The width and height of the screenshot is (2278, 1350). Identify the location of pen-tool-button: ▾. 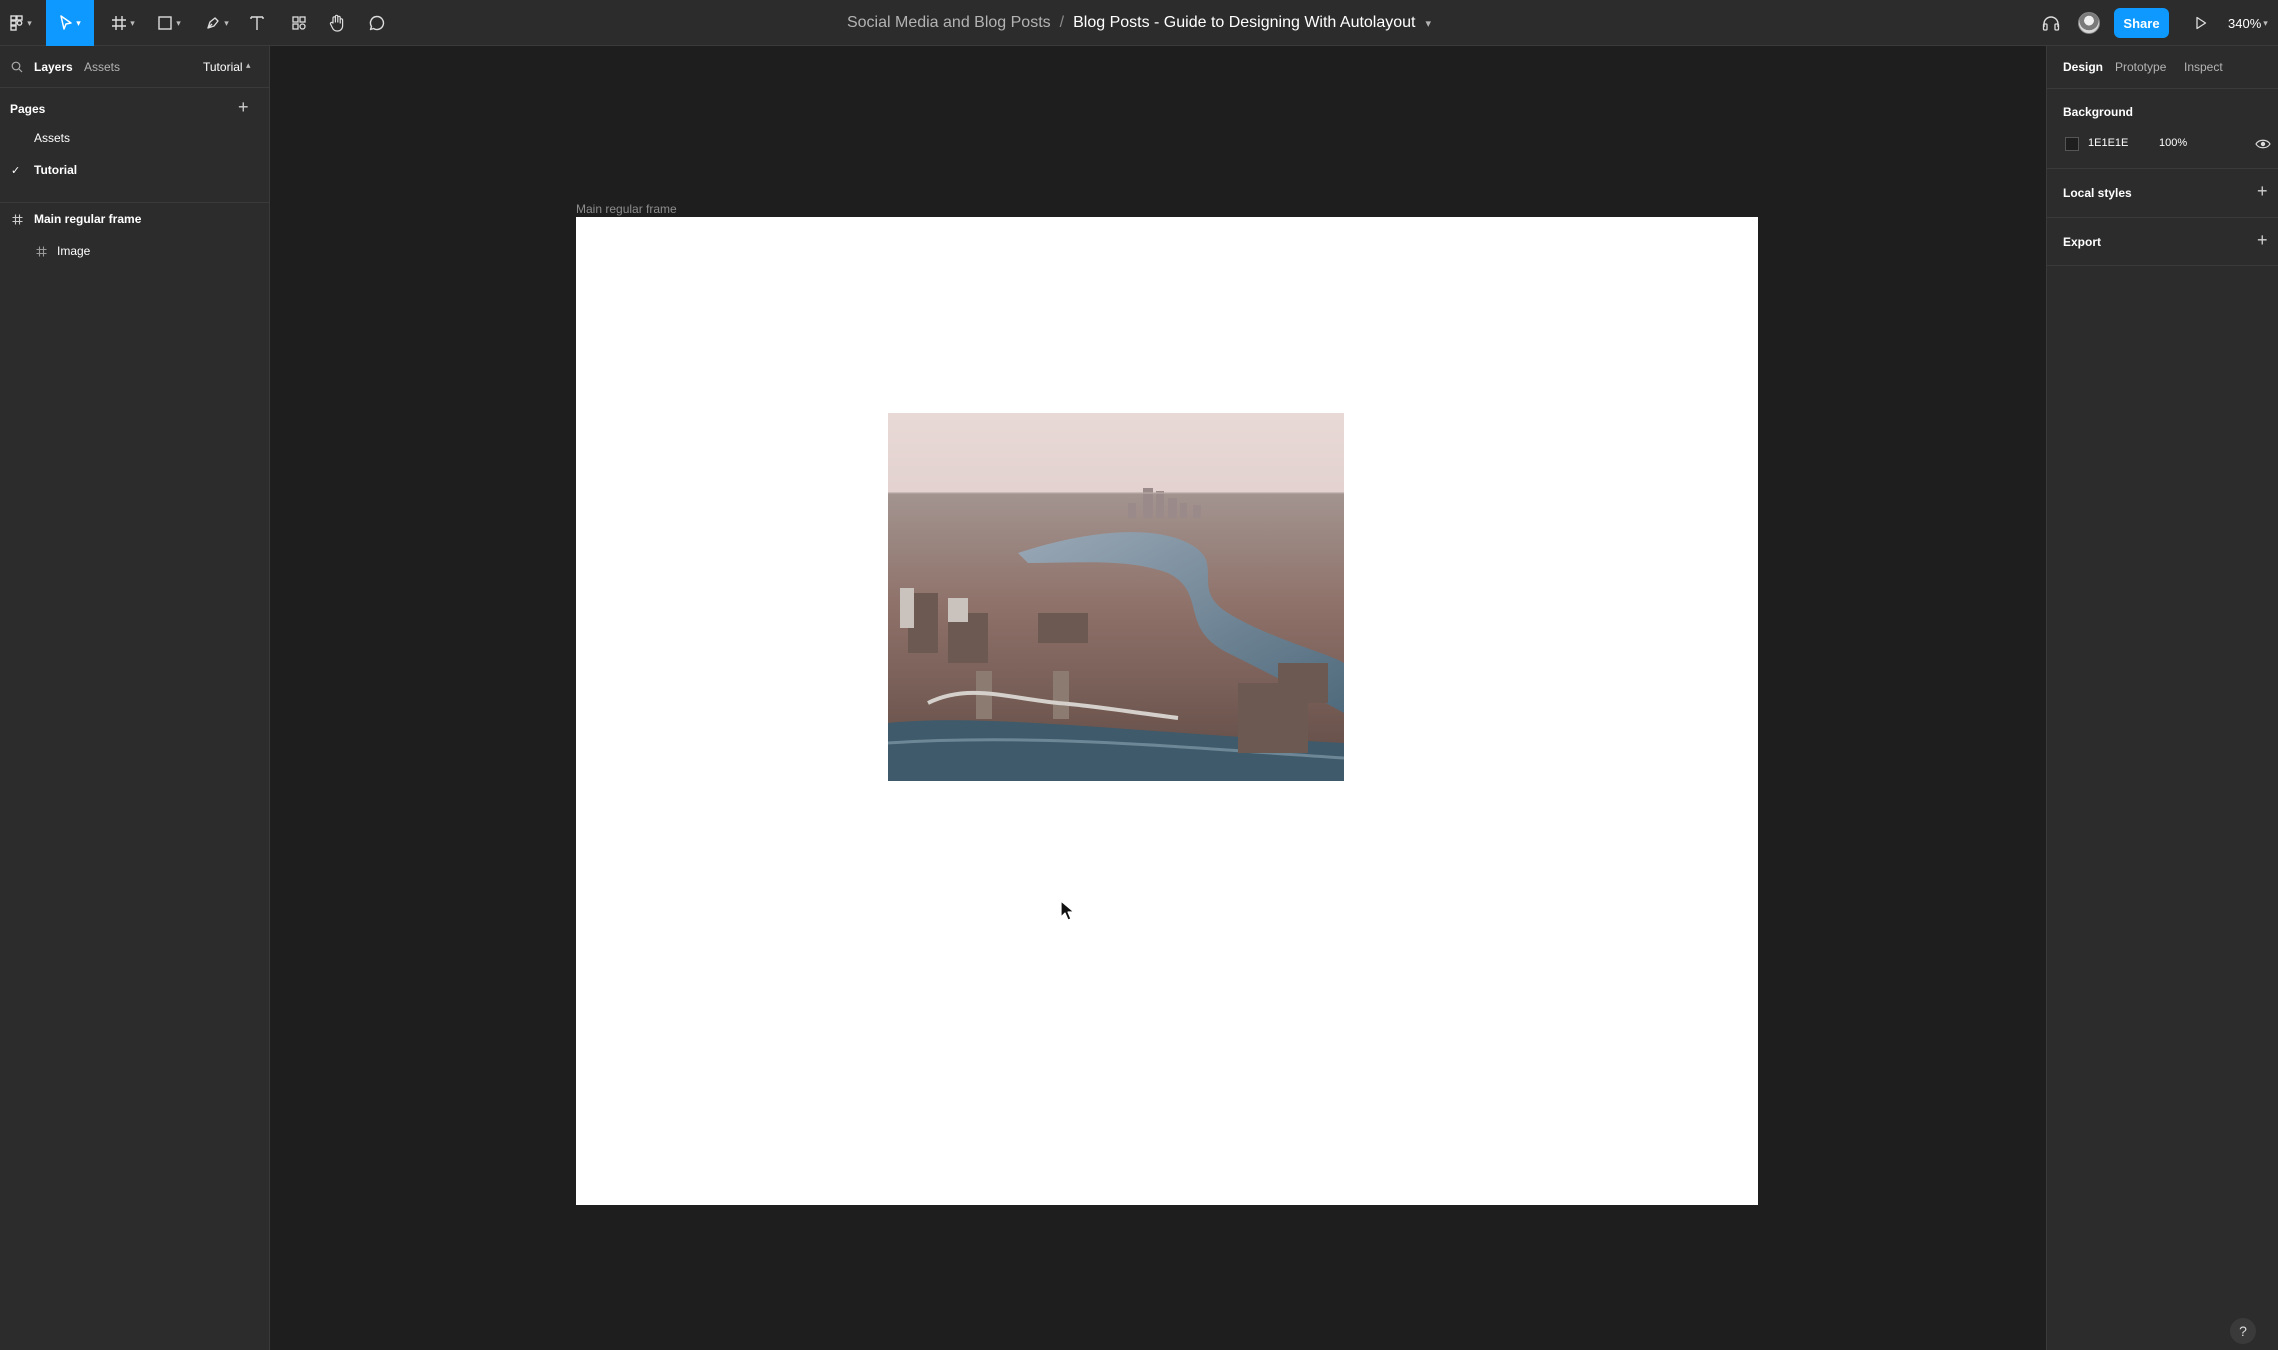
(217, 23).